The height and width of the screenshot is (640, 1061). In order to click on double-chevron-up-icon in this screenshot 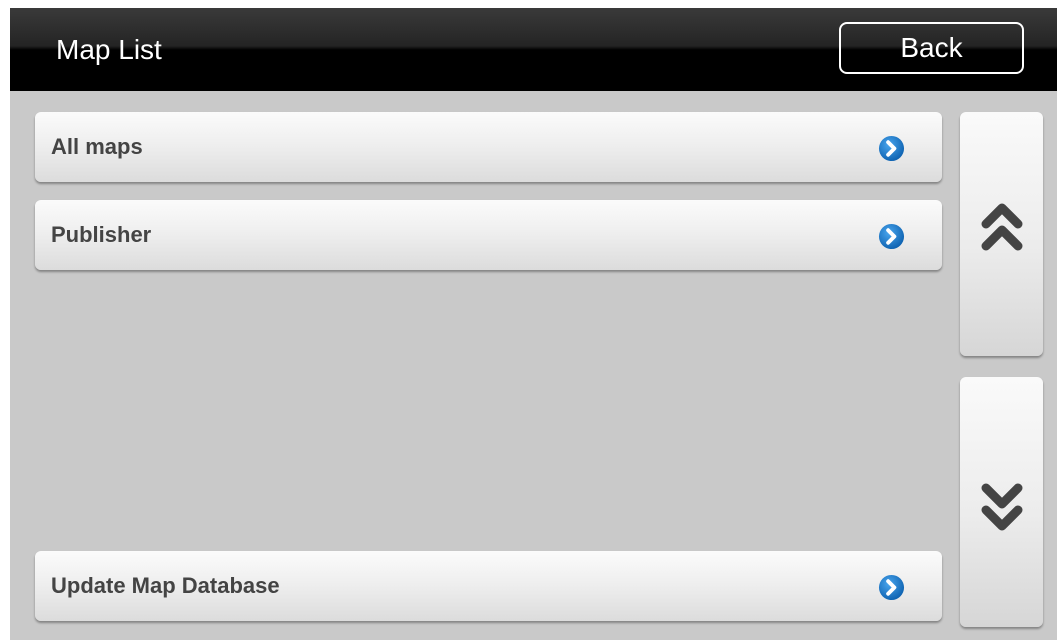, I will do `click(1002, 227)`.